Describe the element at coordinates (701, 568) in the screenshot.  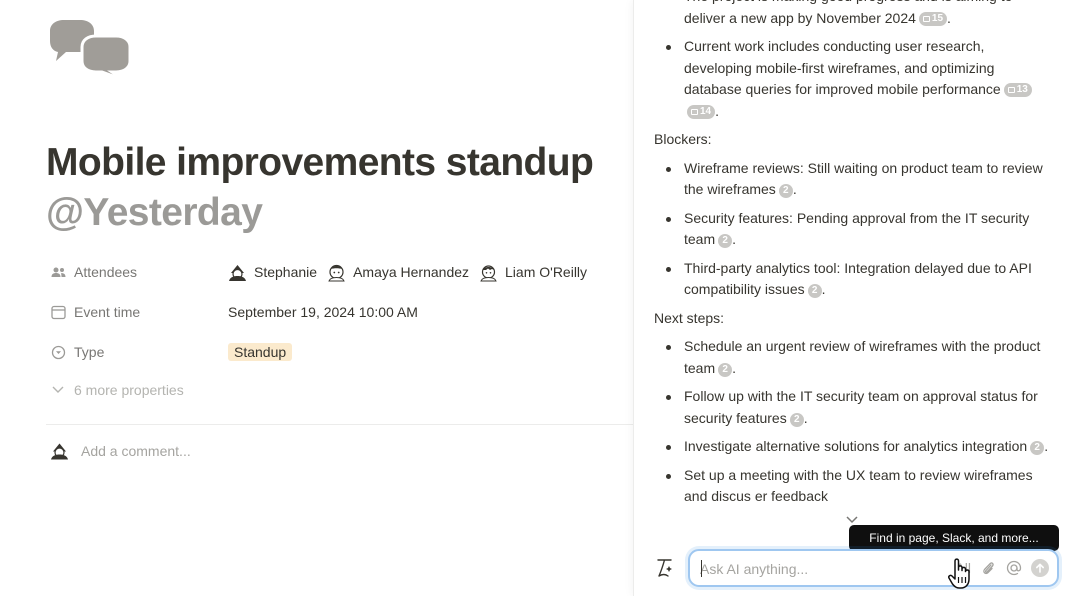
I see `text-caret` at that location.